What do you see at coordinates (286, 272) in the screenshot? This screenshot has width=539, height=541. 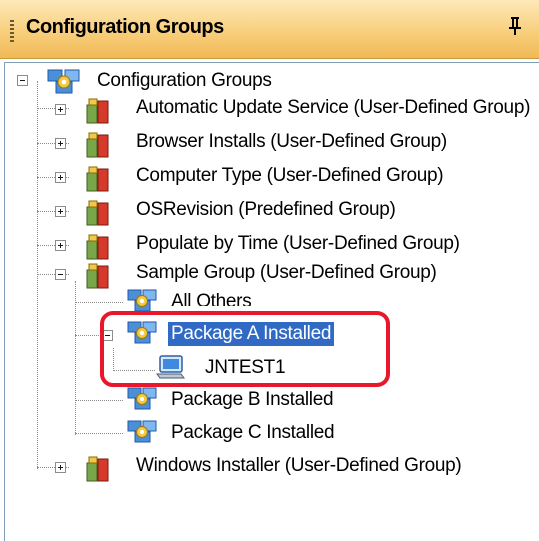 I see `tree-node-label: Sample Group (User-Defined Group)` at bounding box center [286, 272].